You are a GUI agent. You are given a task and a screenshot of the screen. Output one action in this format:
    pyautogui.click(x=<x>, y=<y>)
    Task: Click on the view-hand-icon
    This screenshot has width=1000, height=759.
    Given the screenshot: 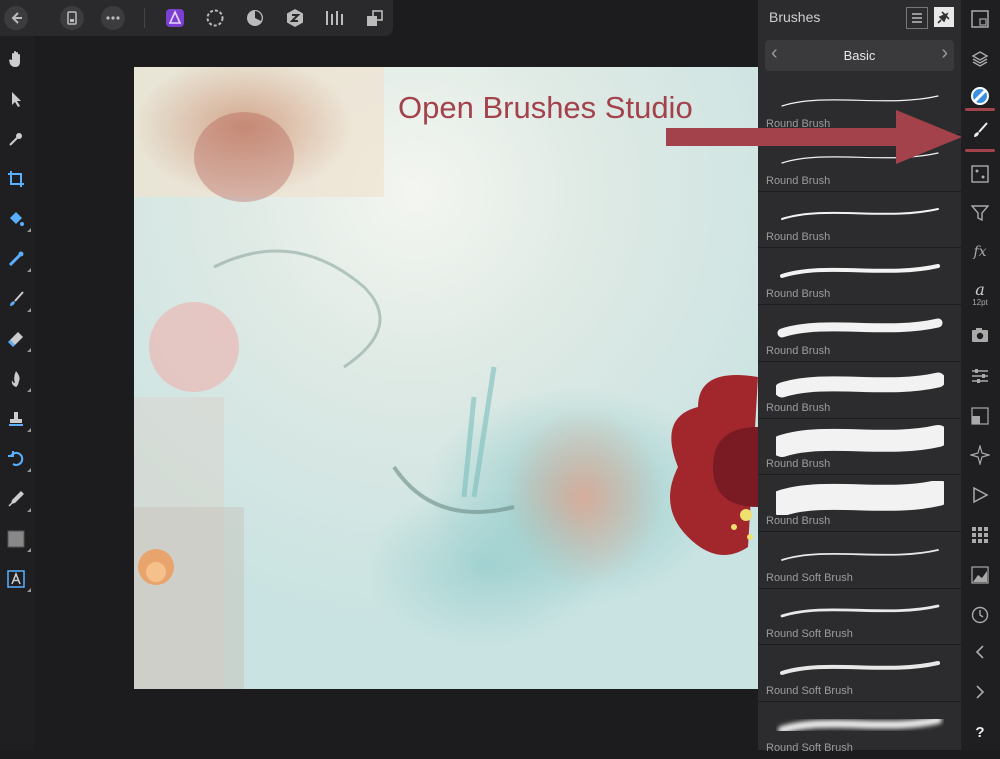 What is the action you would take?
    pyautogui.click(x=16, y=59)
    